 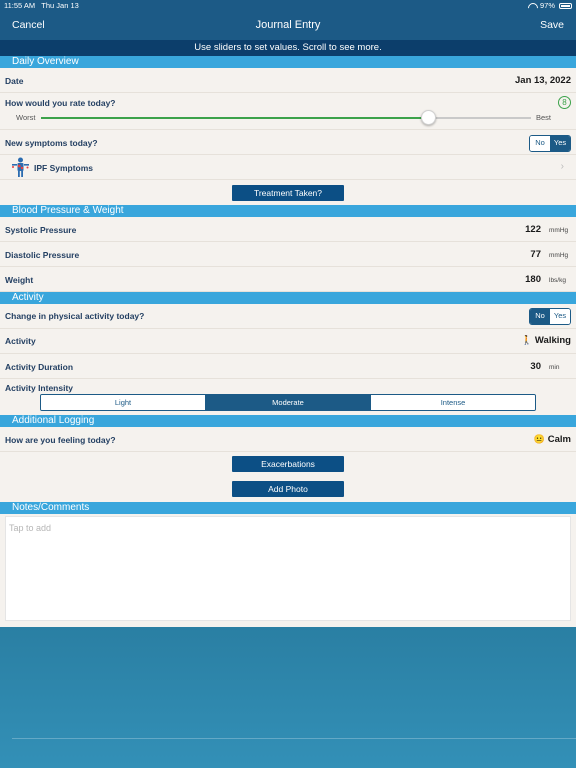 I want to click on weight-value: 180, so click(x=533, y=279).